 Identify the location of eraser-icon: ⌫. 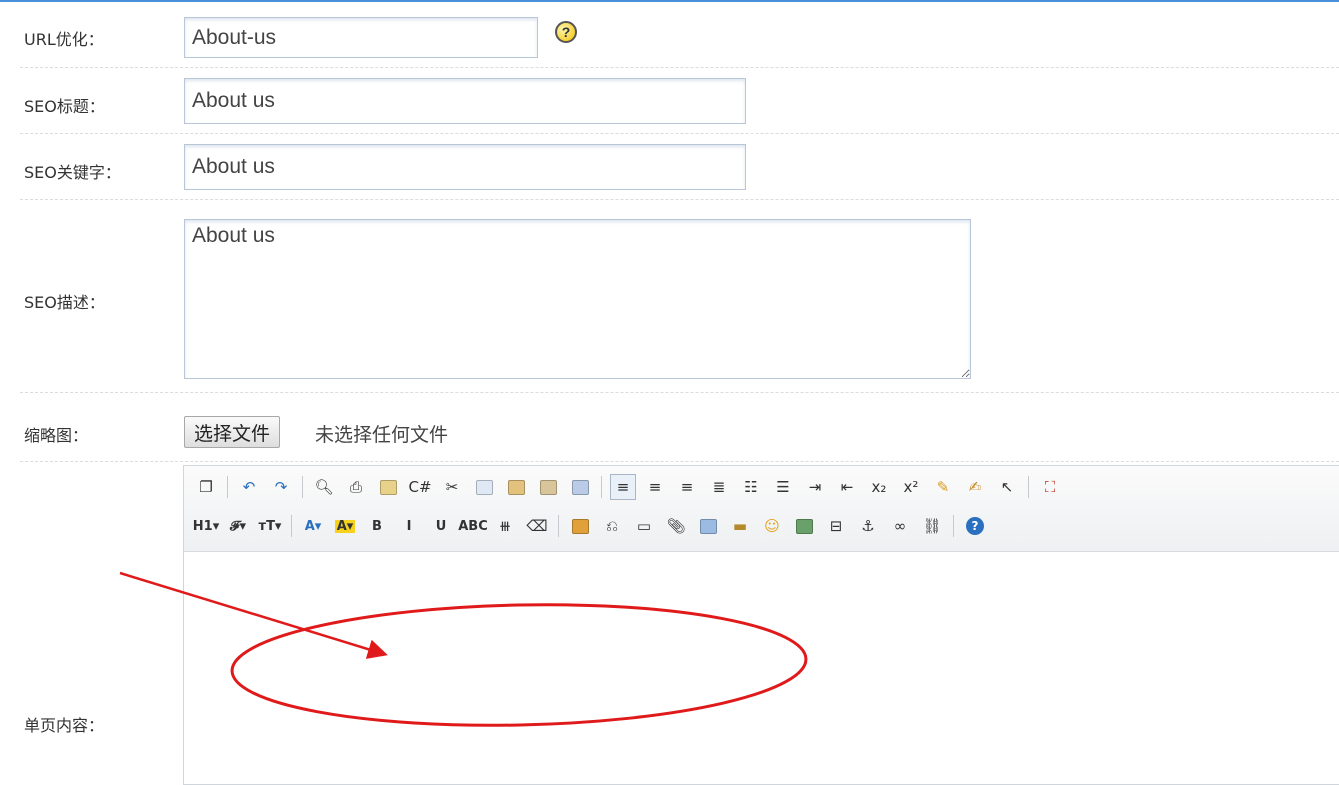
(537, 526).